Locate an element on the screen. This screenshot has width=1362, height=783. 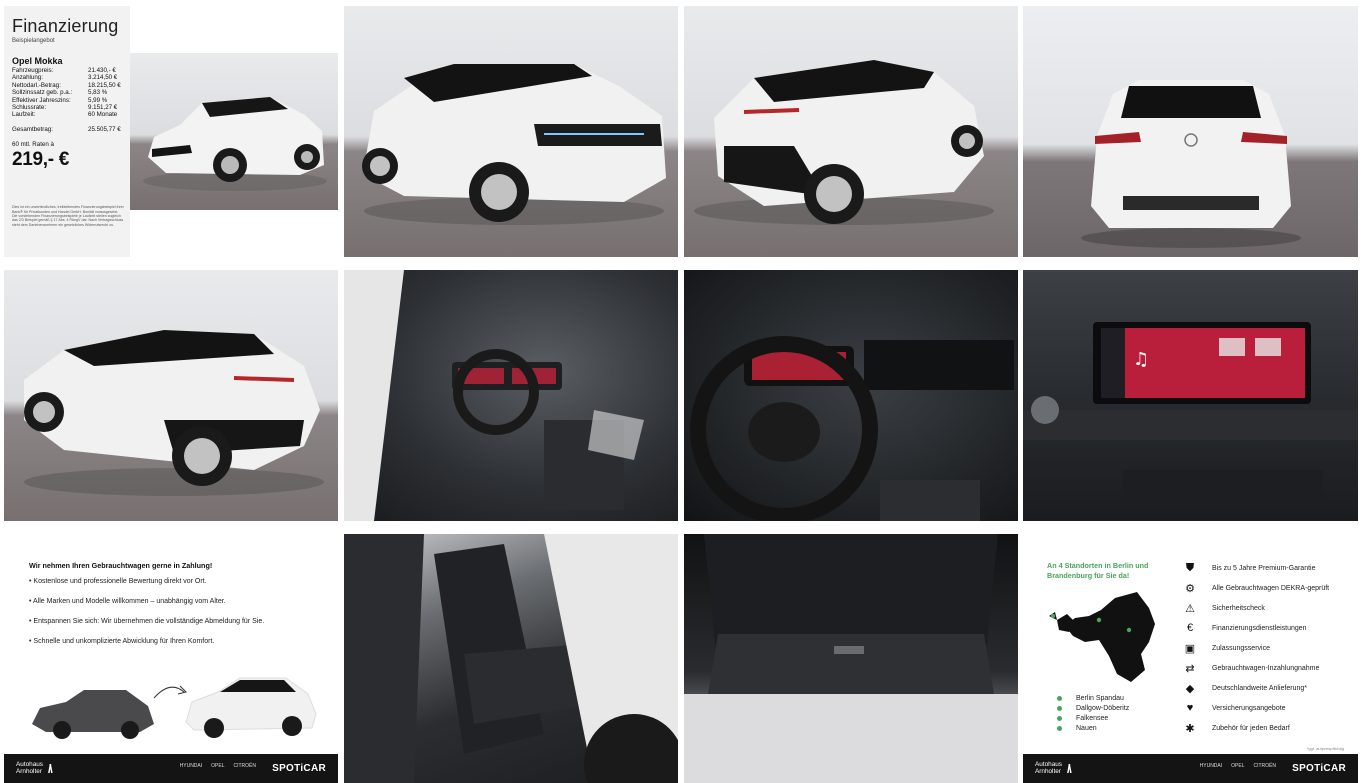
car-registration-icon: ▣ is located at coordinates (1190, 648).